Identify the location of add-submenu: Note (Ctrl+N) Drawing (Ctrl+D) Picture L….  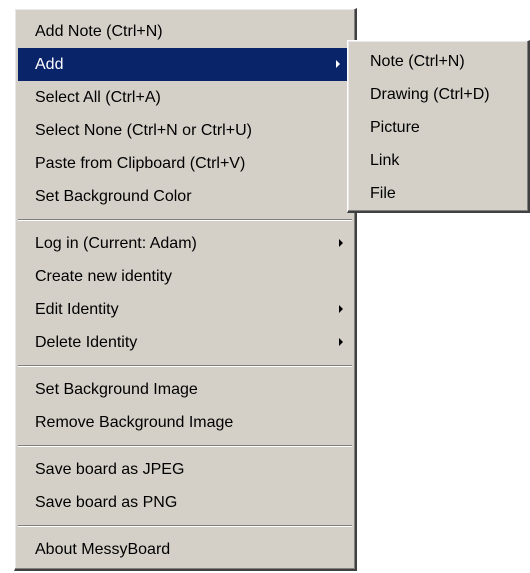
(438, 126).